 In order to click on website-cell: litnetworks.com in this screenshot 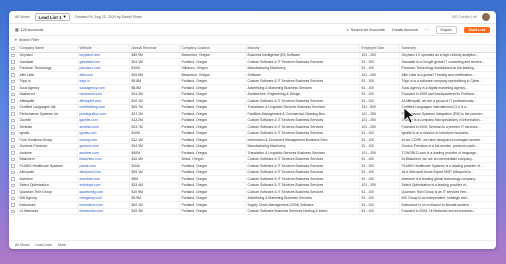, I will do `click(103, 211)`.